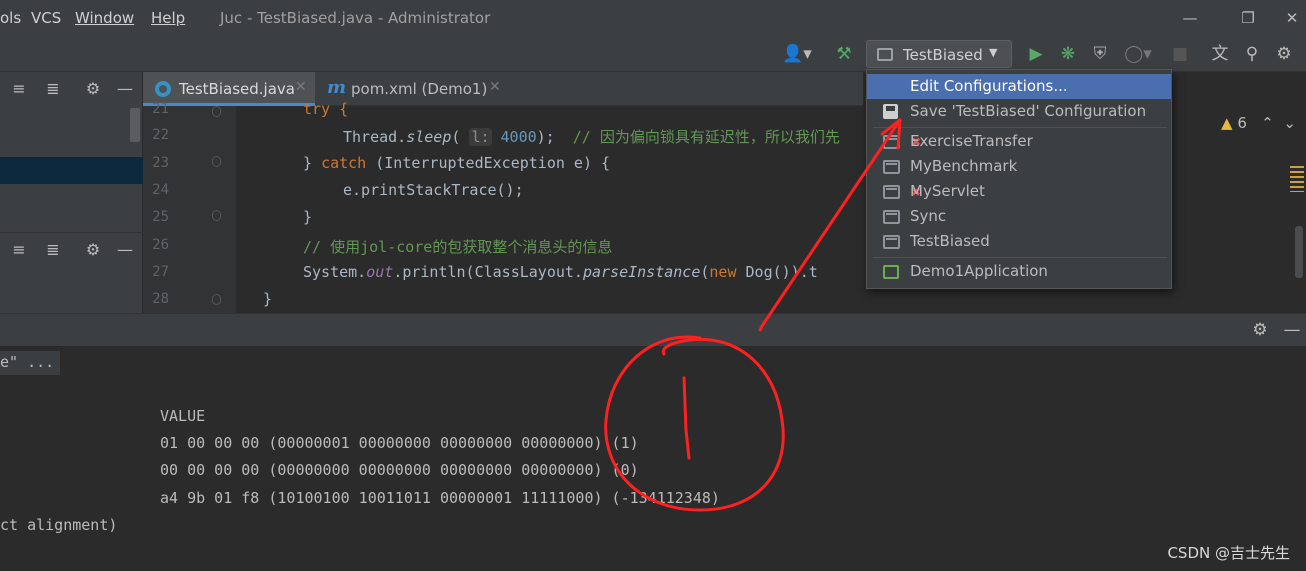  What do you see at coordinates (1100, 54) in the screenshot?
I see `coverage-shield-icon: ⛨` at bounding box center [1100, 54].